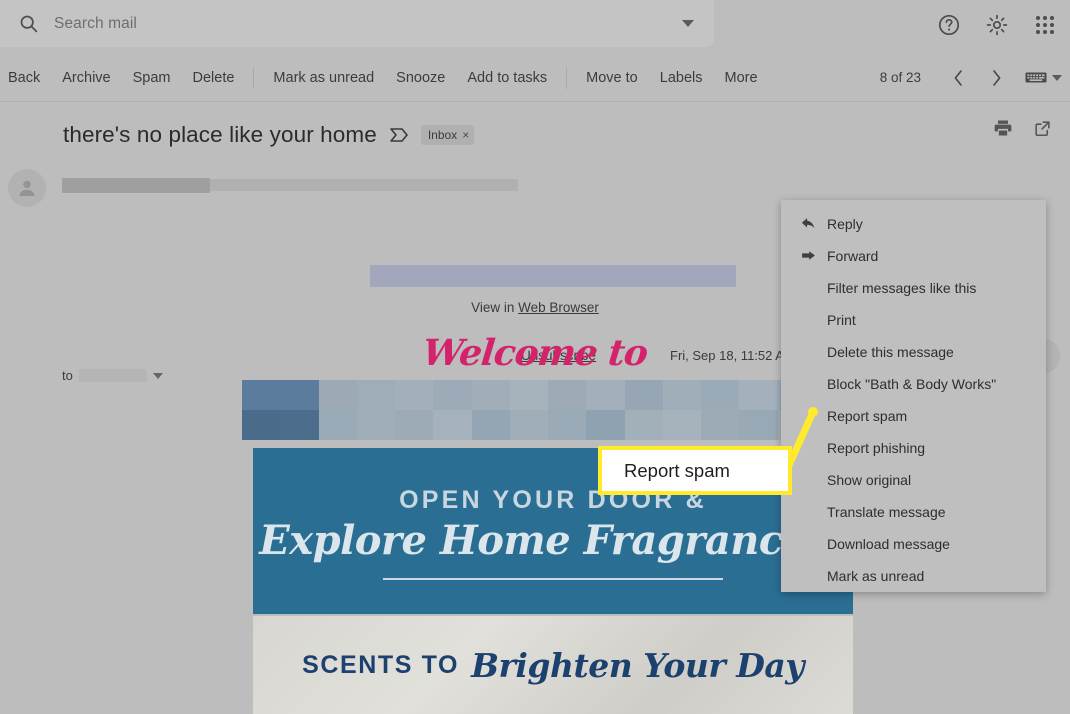  Describe the element at coordinates (740, 78) in the screenshot. I see `toolbar-more-button: More` at that location.